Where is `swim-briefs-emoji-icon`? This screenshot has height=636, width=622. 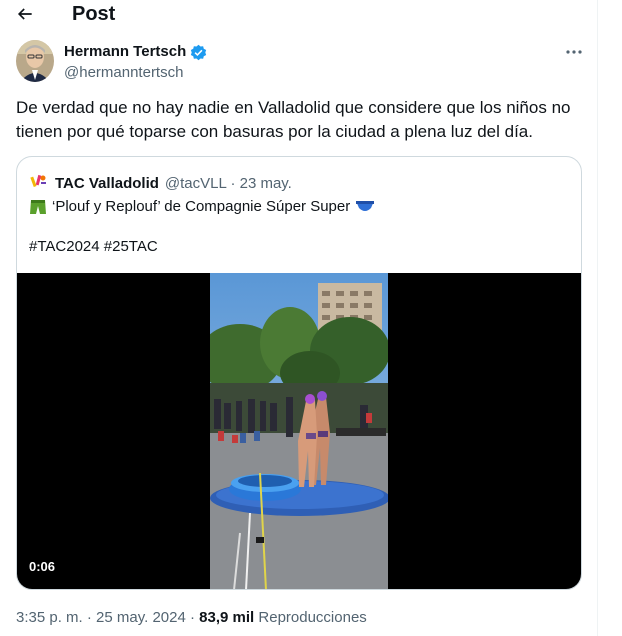 swim-briefs-emoji-icon is located at coordinates (365, 206).